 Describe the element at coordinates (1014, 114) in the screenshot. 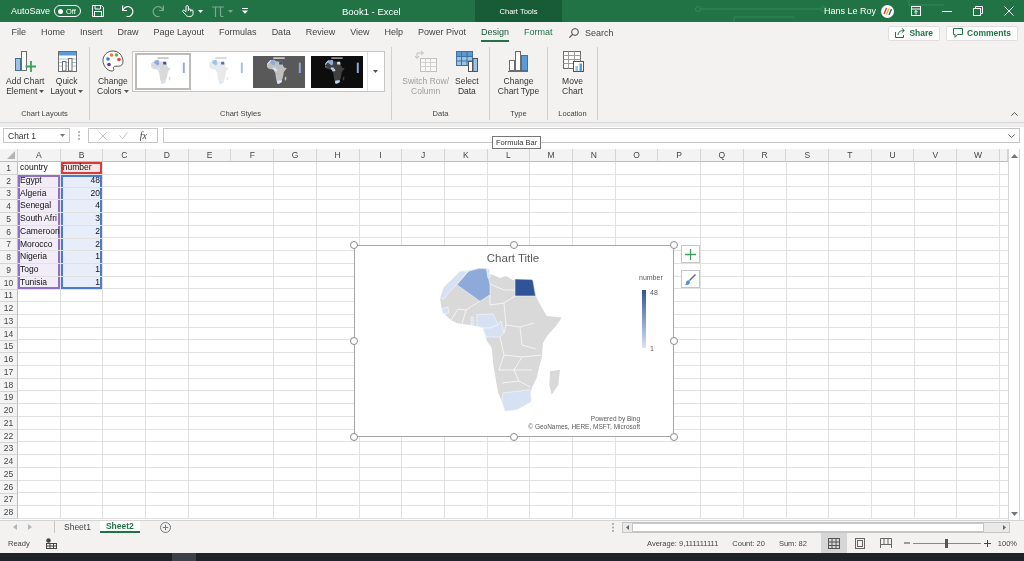

I see `collapse-ribbon-icon` at that location.